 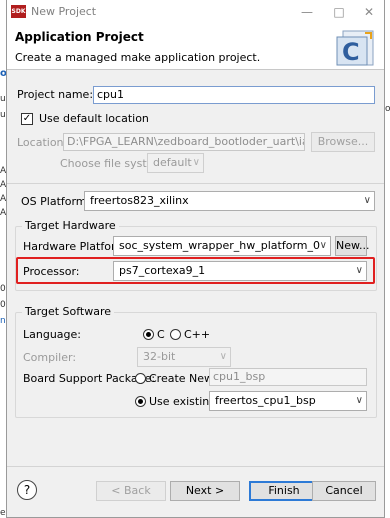 What do you see at coordinates (140, 378) in the screenshot?
I see `bsp-create-new-radio` at bounding box center [140, 378].